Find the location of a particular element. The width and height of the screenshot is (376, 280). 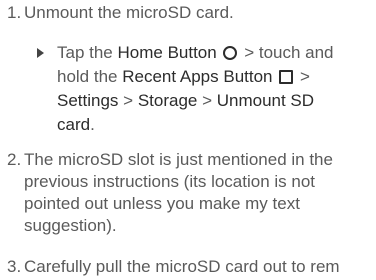

step-number: 3. is located at coordinates (14, 266).